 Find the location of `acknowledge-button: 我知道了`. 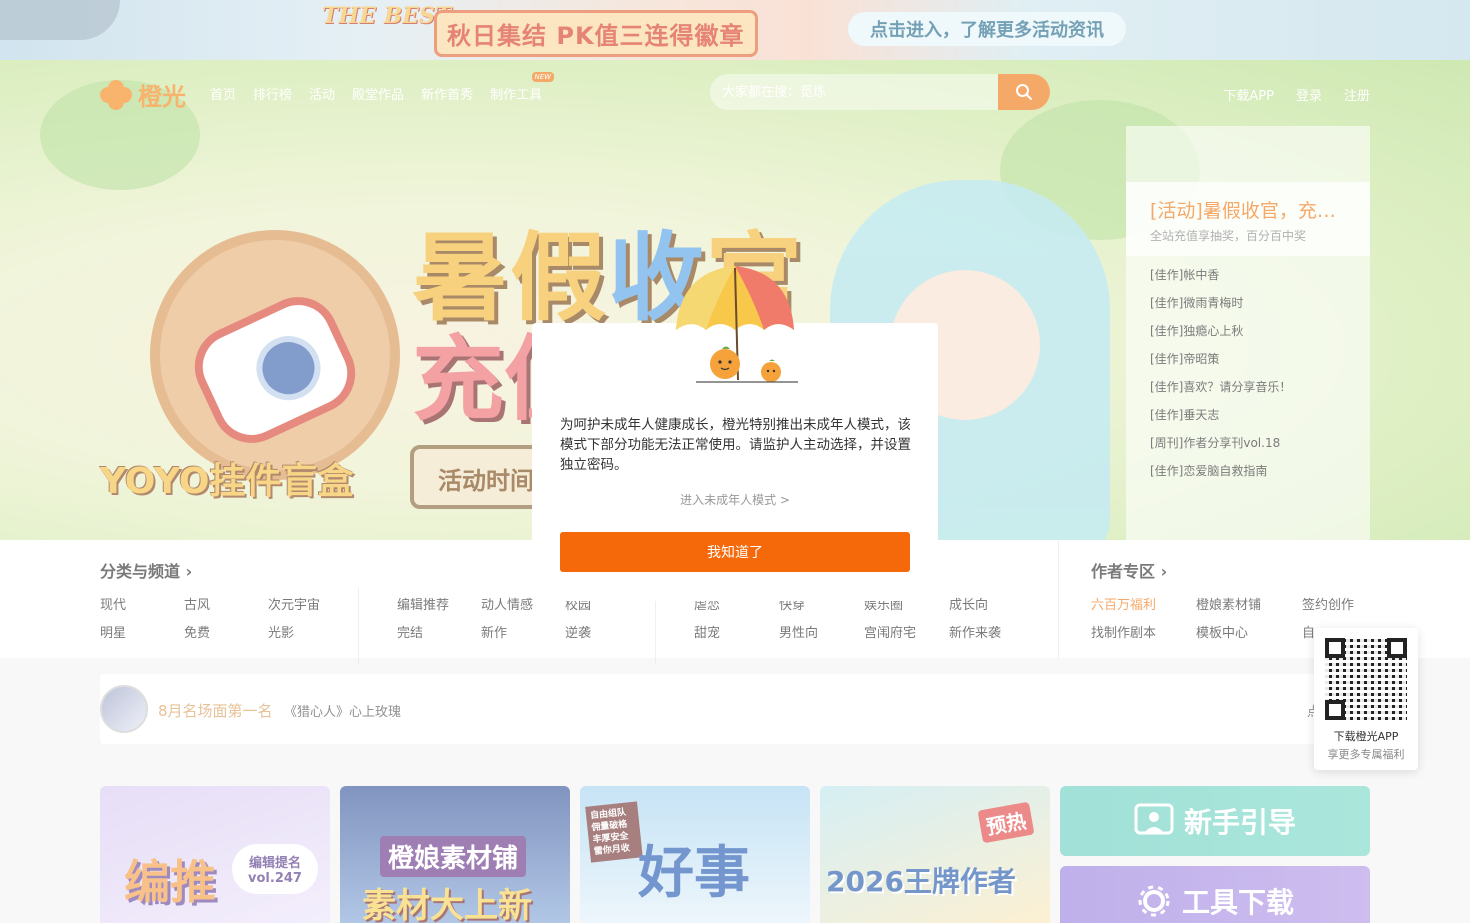

acknowledge-button: 我知道了 is located at coordinates (735, 552).